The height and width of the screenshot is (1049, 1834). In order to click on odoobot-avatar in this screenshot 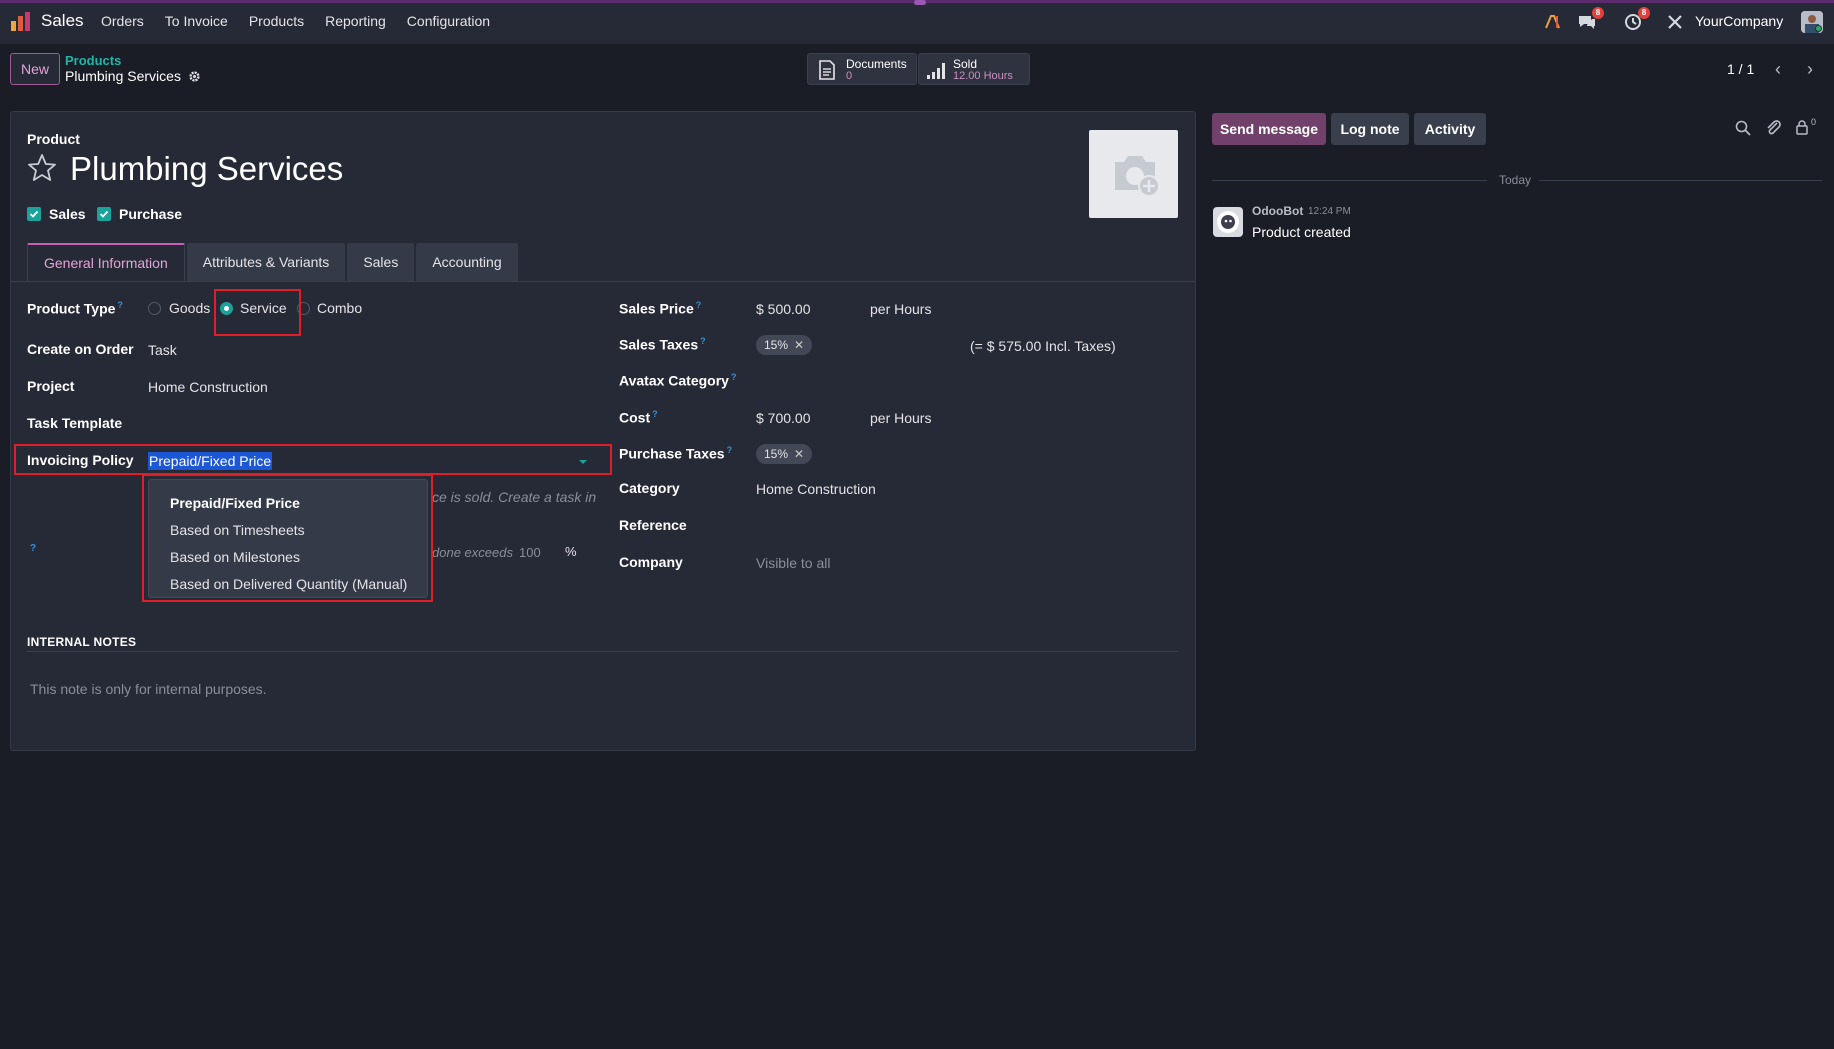, I will do `click(1228, 222)`.